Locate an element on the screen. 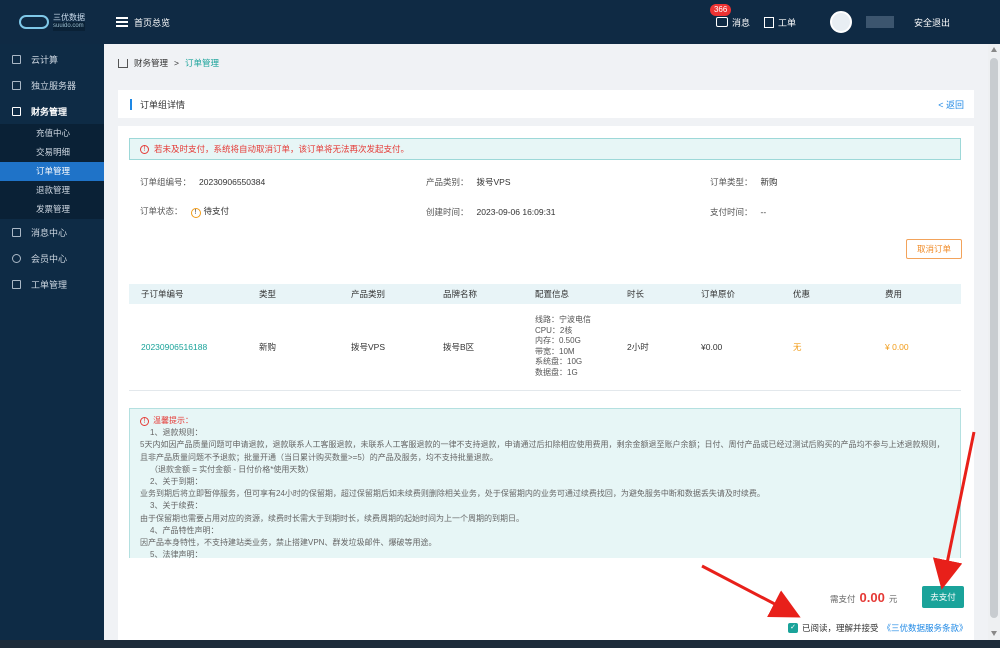 This screenshot has height=648, width=1000. sidebar-item-label: 消息中心 is located at coordinates (49, 232).